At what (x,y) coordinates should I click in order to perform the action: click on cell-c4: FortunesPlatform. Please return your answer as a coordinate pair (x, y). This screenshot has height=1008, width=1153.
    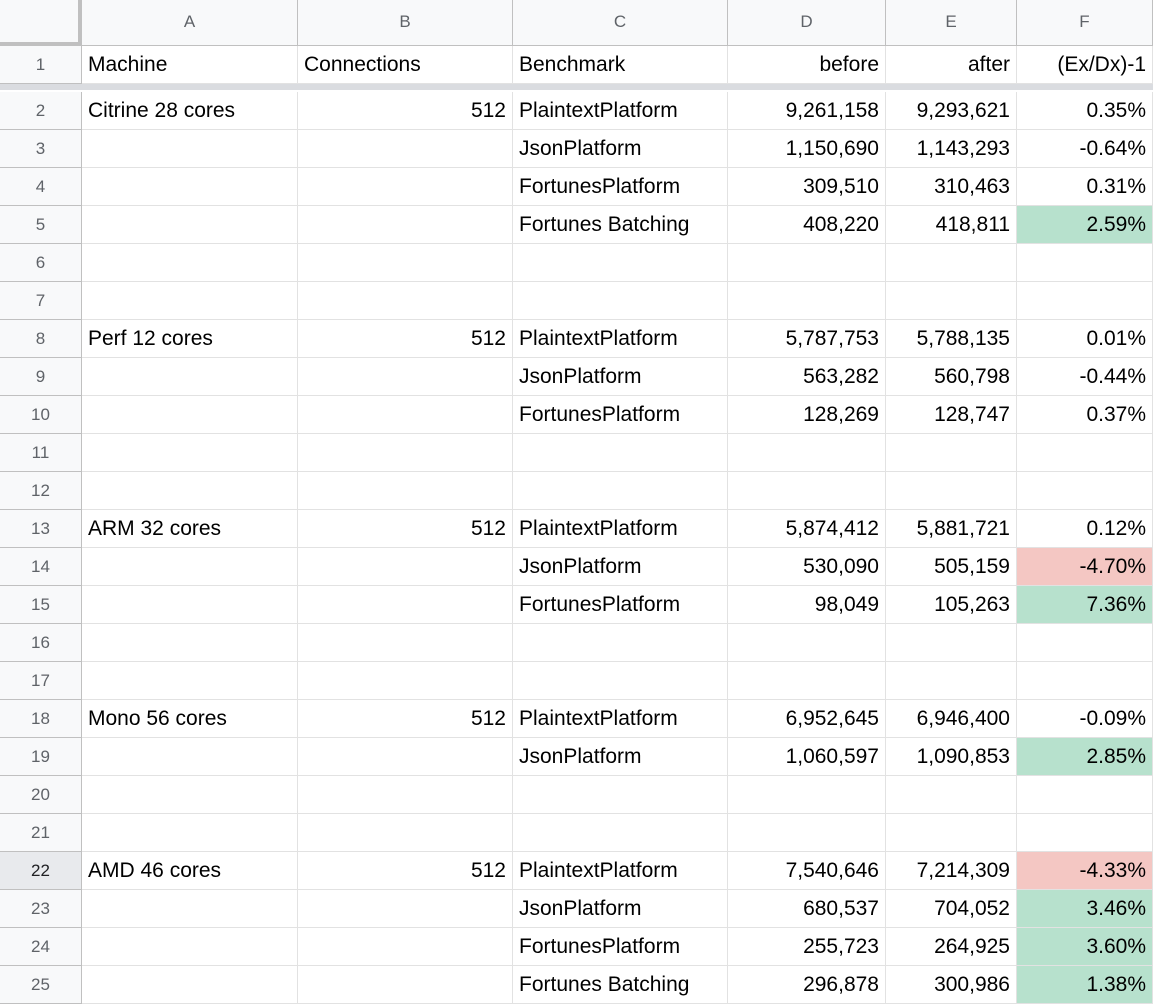
    Looking at the image, I should click on (620, 187).